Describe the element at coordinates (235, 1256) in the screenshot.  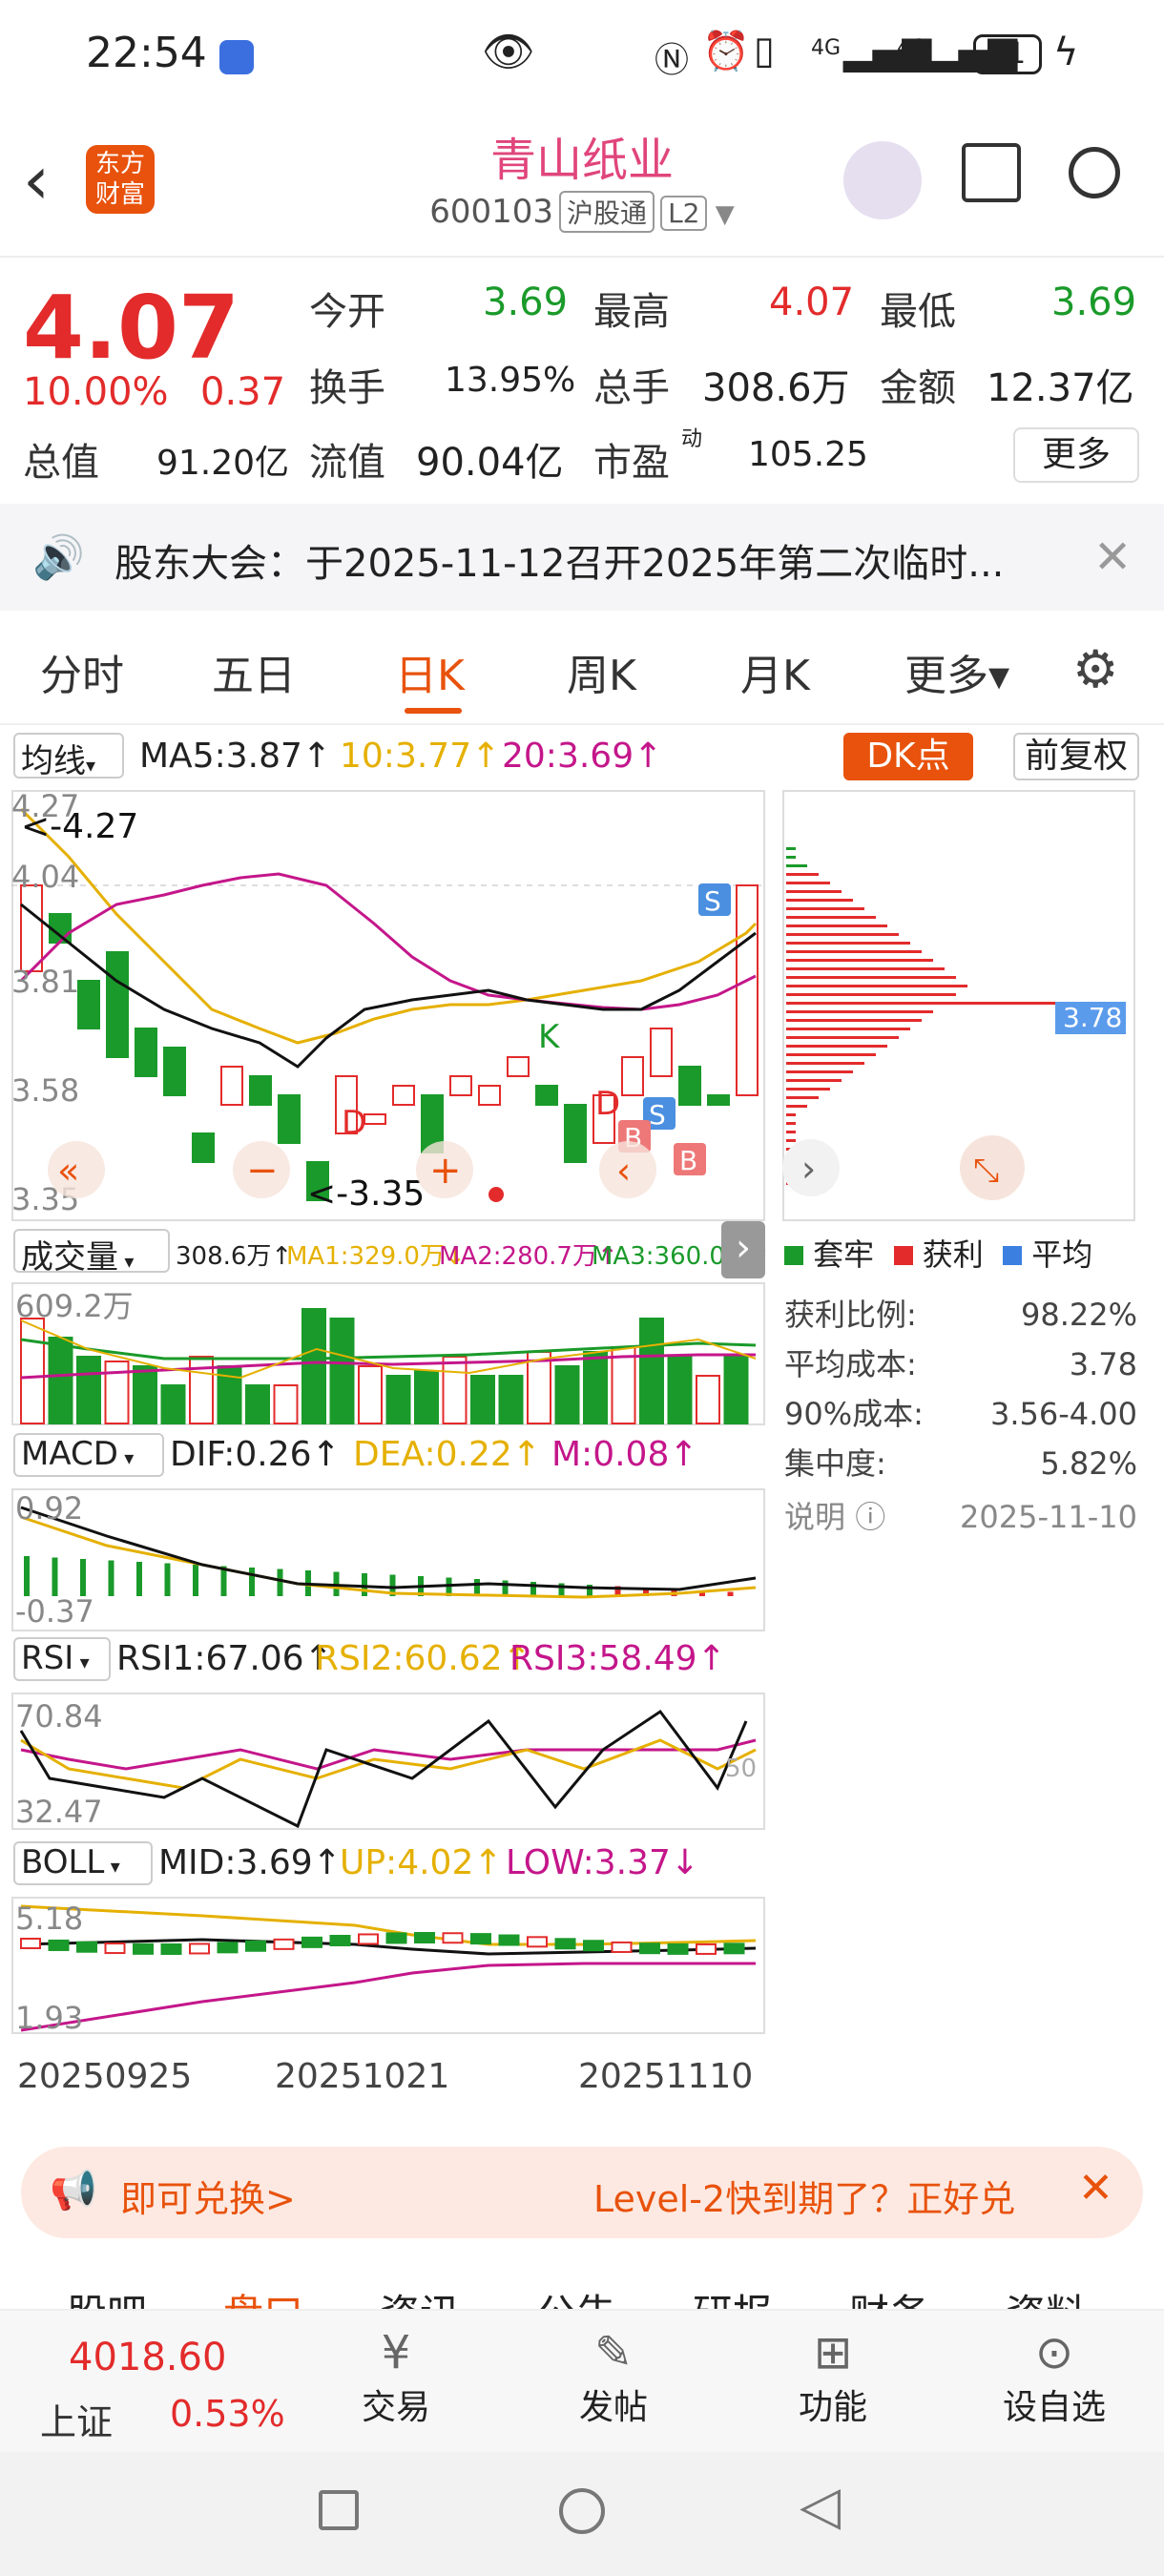
I see `volume-current: 308.6万↑` at that location.